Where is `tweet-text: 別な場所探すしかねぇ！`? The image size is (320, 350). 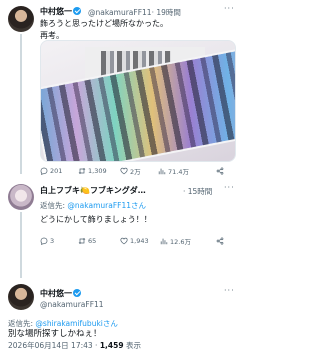 tweet-text: 別な場所探すしかねぇ！ is located at coordinates (55, 334).